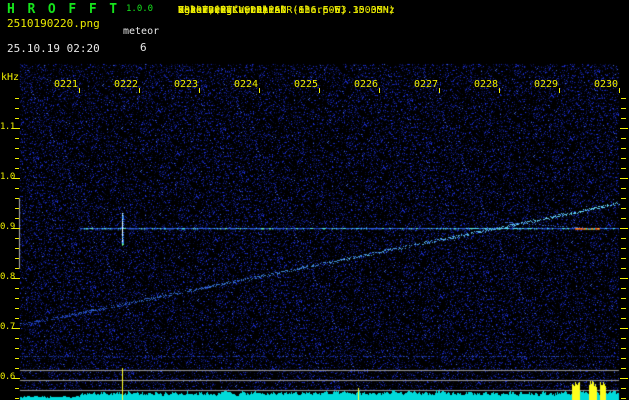 This screenshot has width=629, height=400. What do you see at coordinates (53, 48) in the screenshot?
I see `datetime-label: 25.10.19 02:20` at bounding box center [53, 48].